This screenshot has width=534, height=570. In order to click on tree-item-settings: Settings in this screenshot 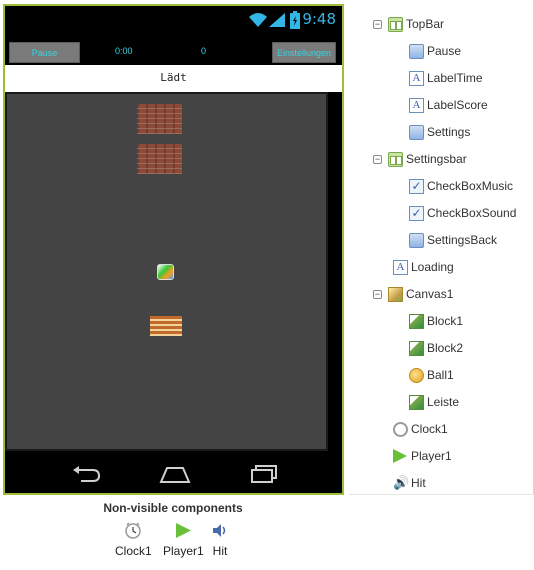, I will do `click(439, 132)`.